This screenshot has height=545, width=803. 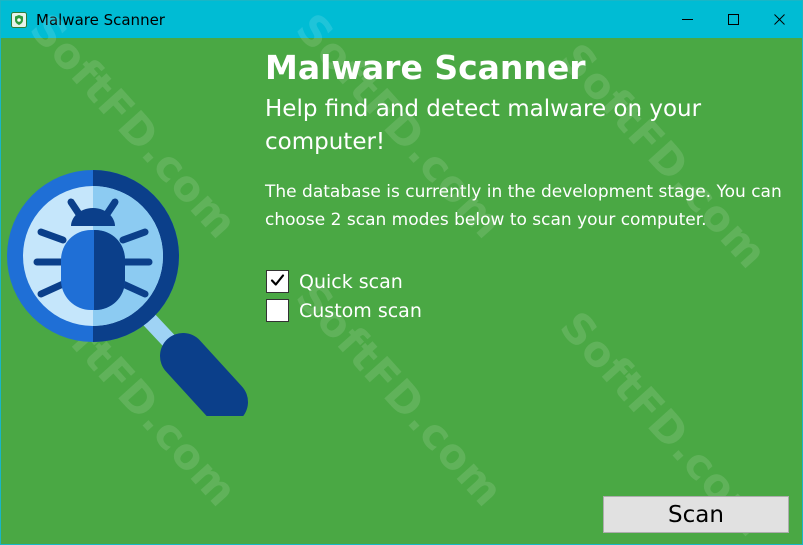 I want to click on close-icon, so click(x=779, y=19).